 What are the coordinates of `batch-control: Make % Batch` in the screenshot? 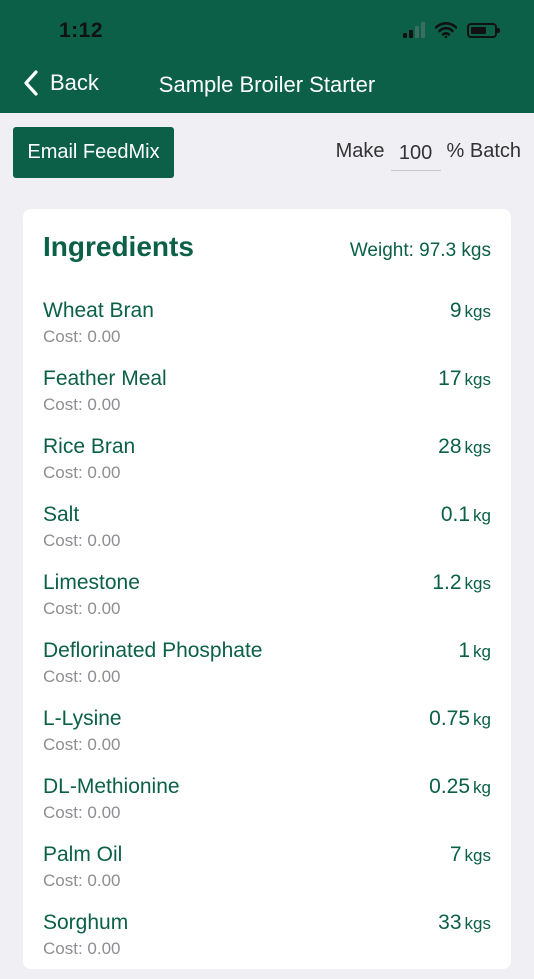 It's located at (428, 155).